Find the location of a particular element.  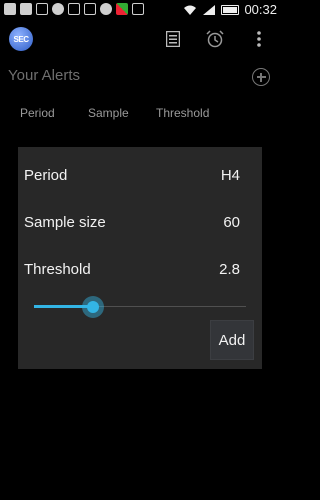

sample-size-value: 60 is located at coordinates (231, 222).